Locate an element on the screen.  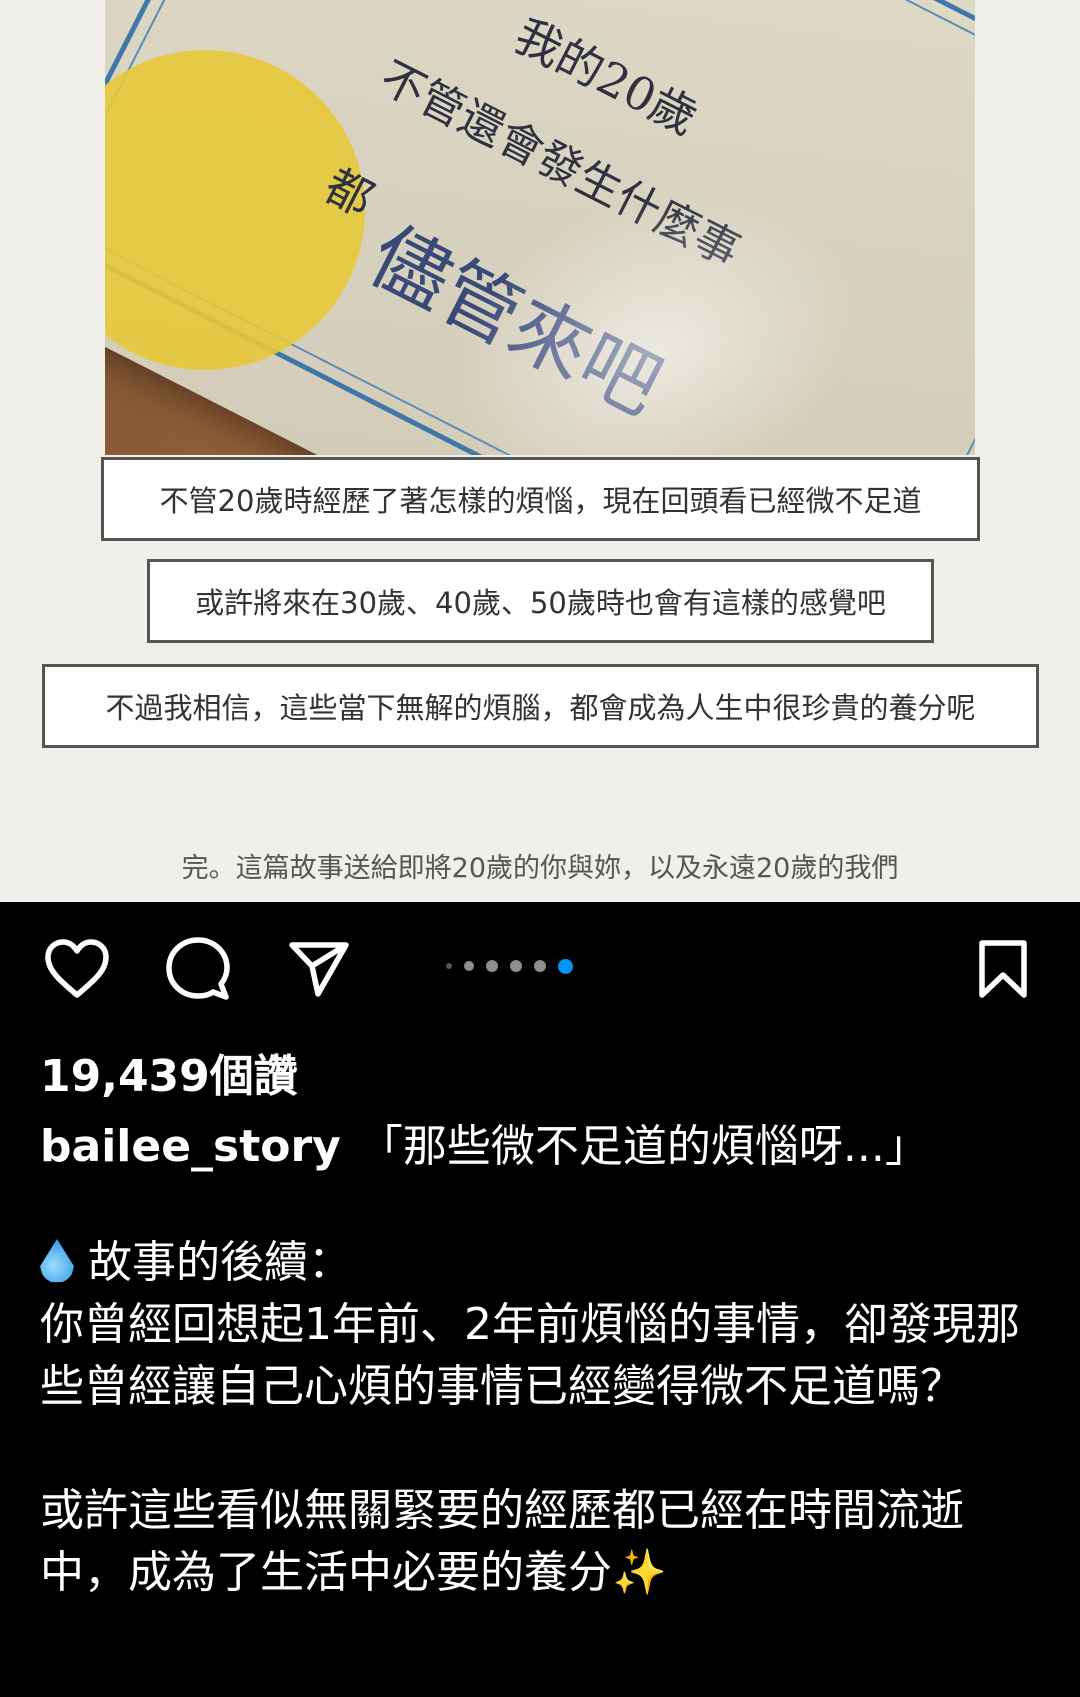
paper-plane-icon is located at coordinates (319, 969).